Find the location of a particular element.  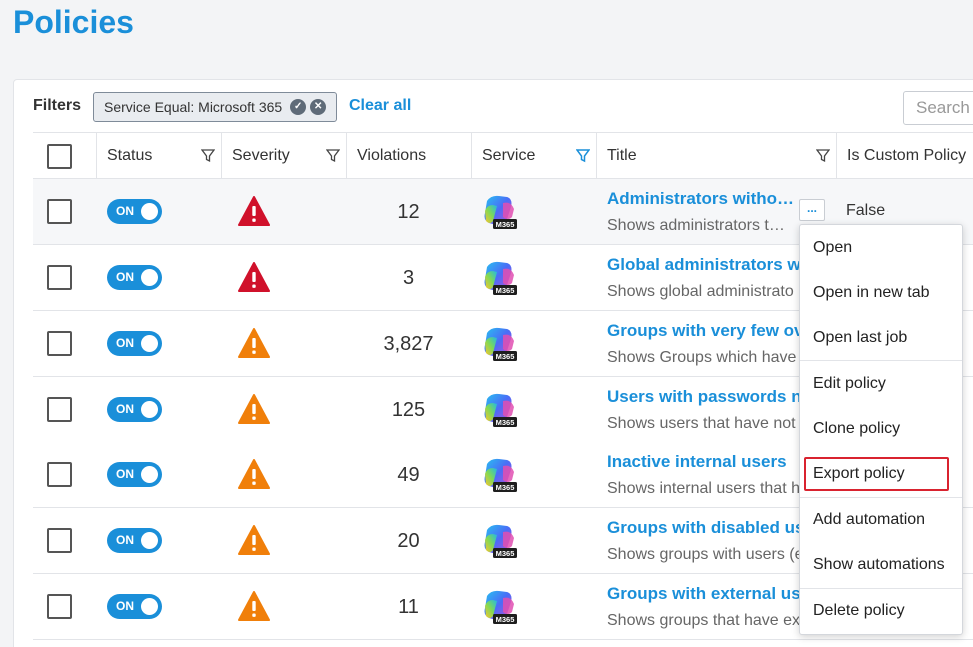

column-is-custom-policy: Is Custom Policy is located at coordinates (904, 156).